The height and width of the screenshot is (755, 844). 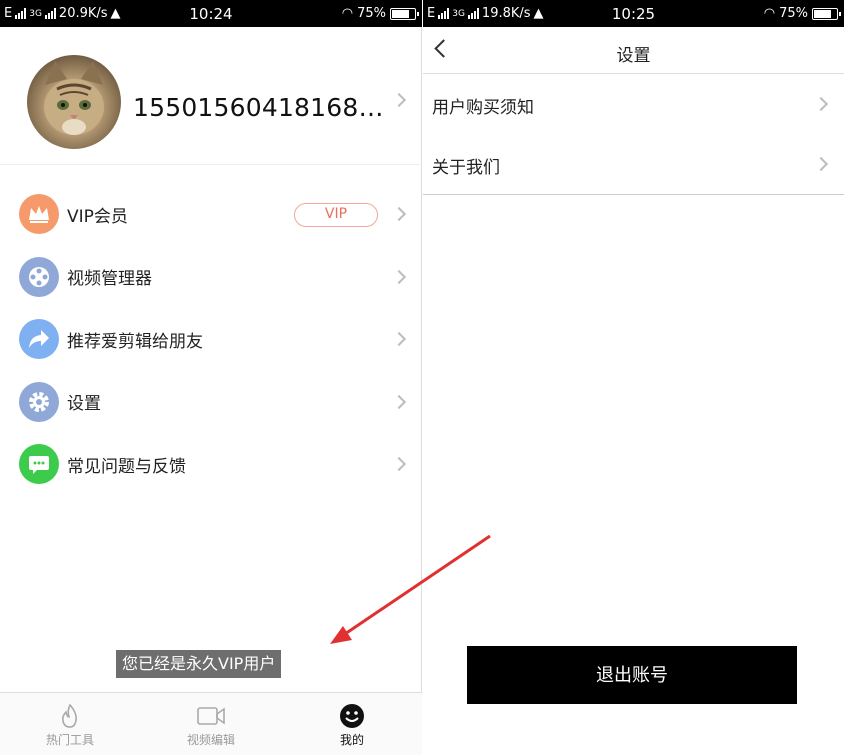 What do you see at coordinates (351, 740) in the screenshot?
I see `tab-label: 我的` at bounding box center [351, 740].